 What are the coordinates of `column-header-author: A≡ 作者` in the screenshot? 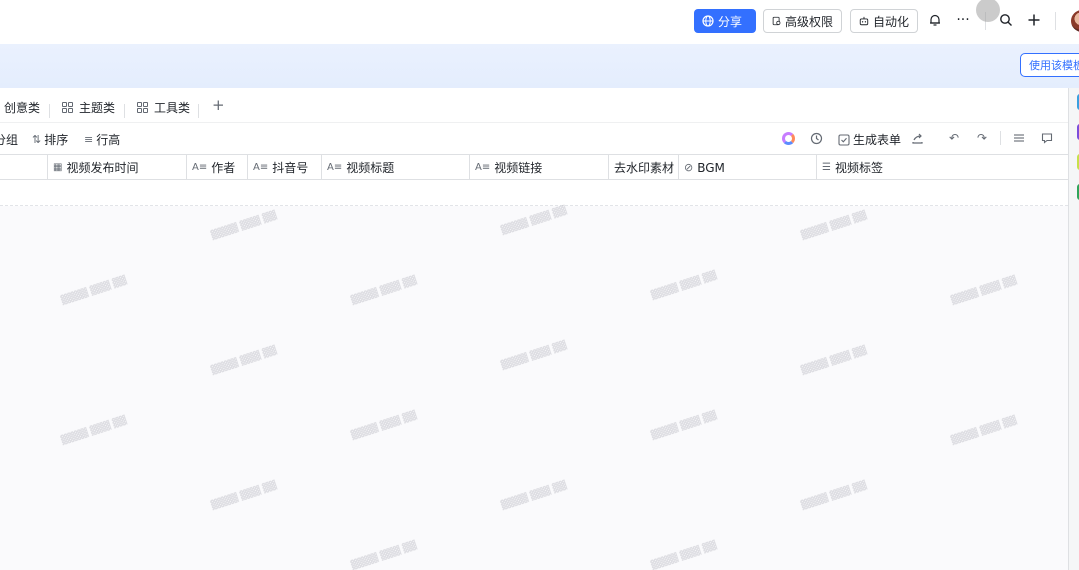 It's located at (216, 167).